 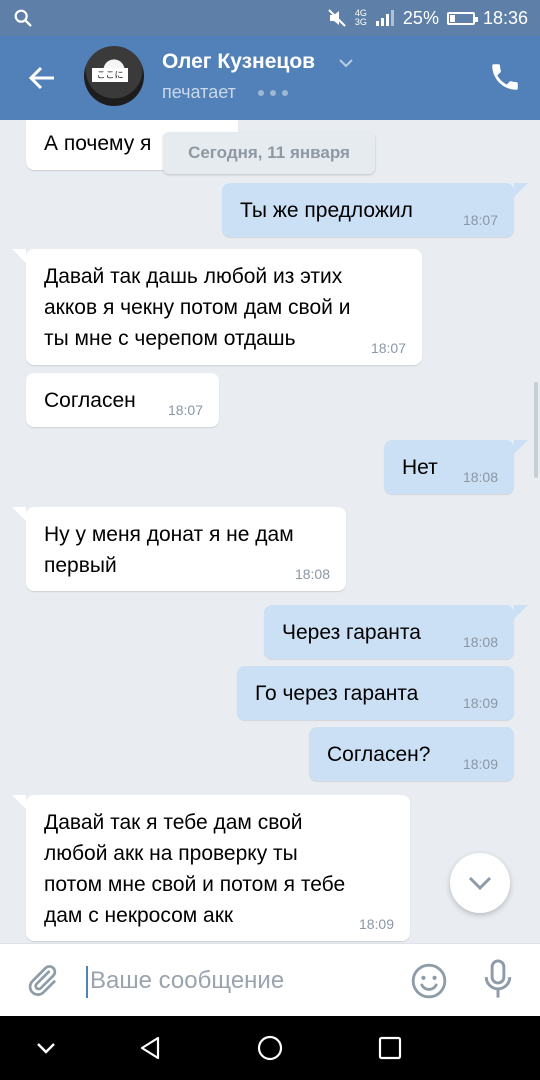 I want to click on system-nav-bar, so click(x=270, y=1048).